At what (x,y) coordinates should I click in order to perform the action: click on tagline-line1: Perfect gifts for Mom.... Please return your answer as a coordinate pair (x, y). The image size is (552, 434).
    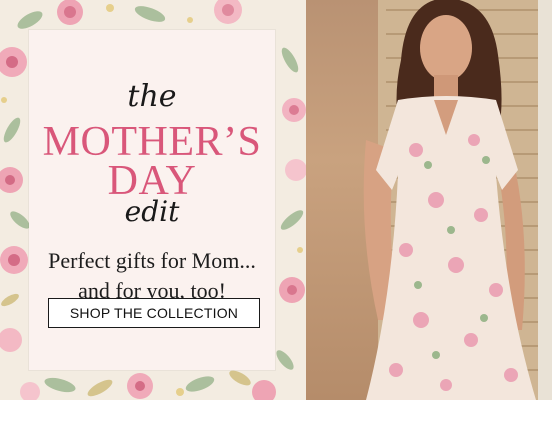
    Looking at the image, I should click on (152, 260).